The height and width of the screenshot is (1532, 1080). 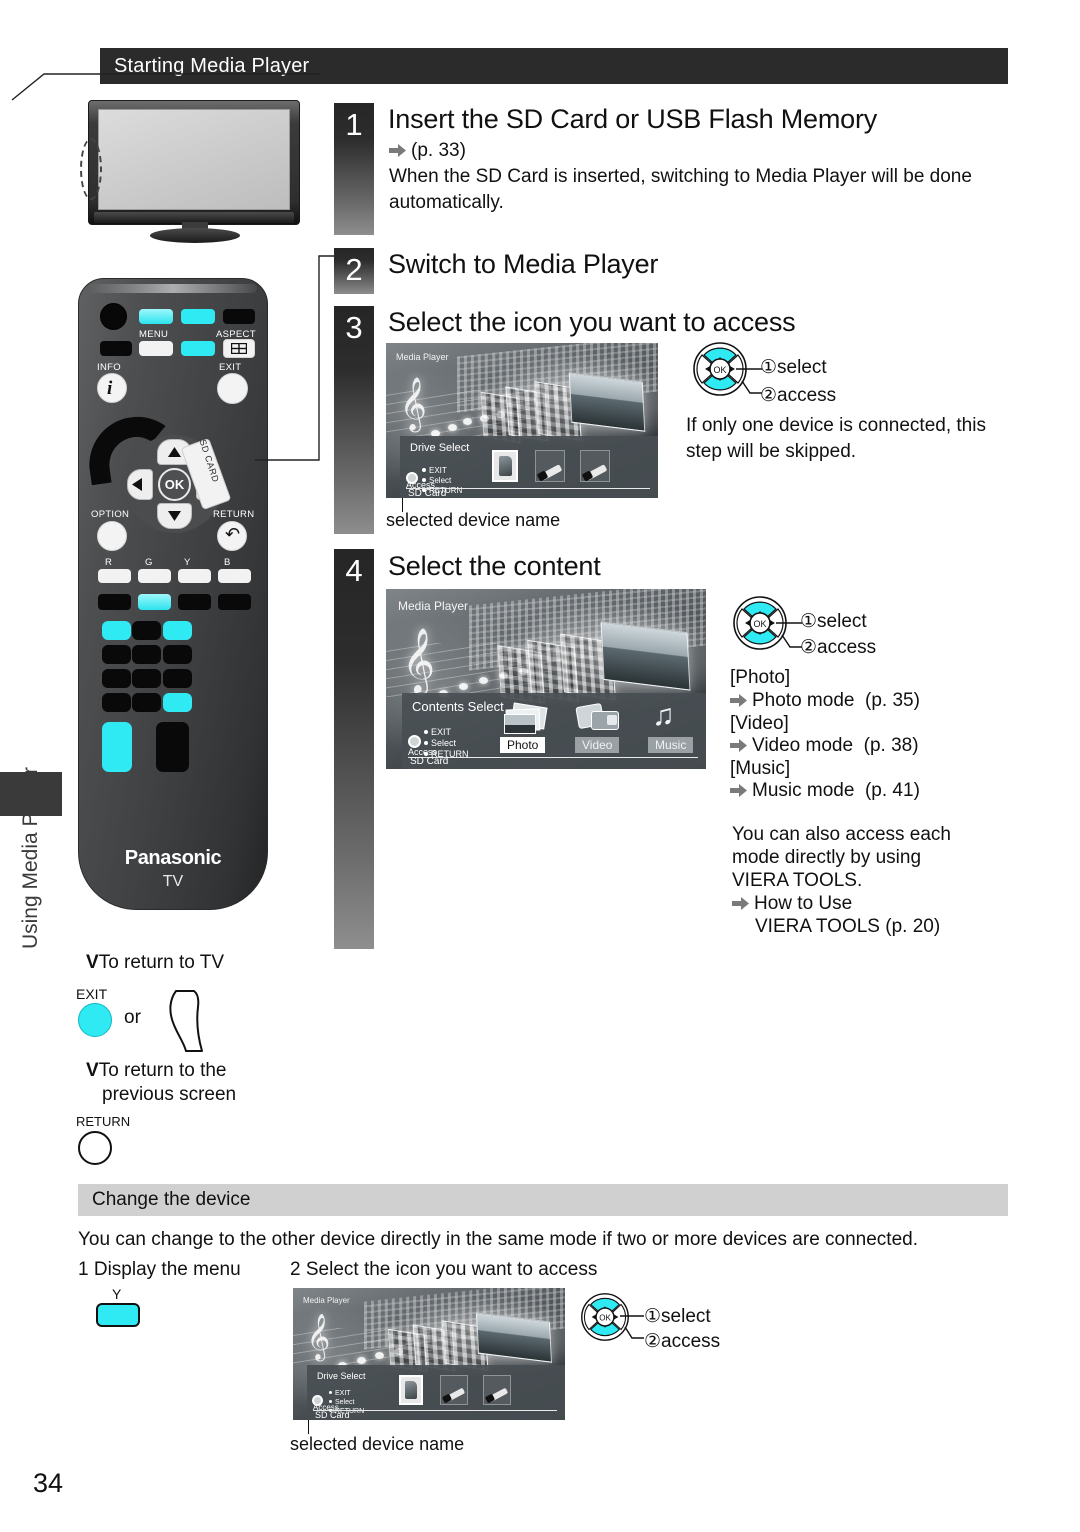 What do you see at coordinates (112, 536) in the screenshot?
I see `remote-option-button` at bounding box center [112, 536].